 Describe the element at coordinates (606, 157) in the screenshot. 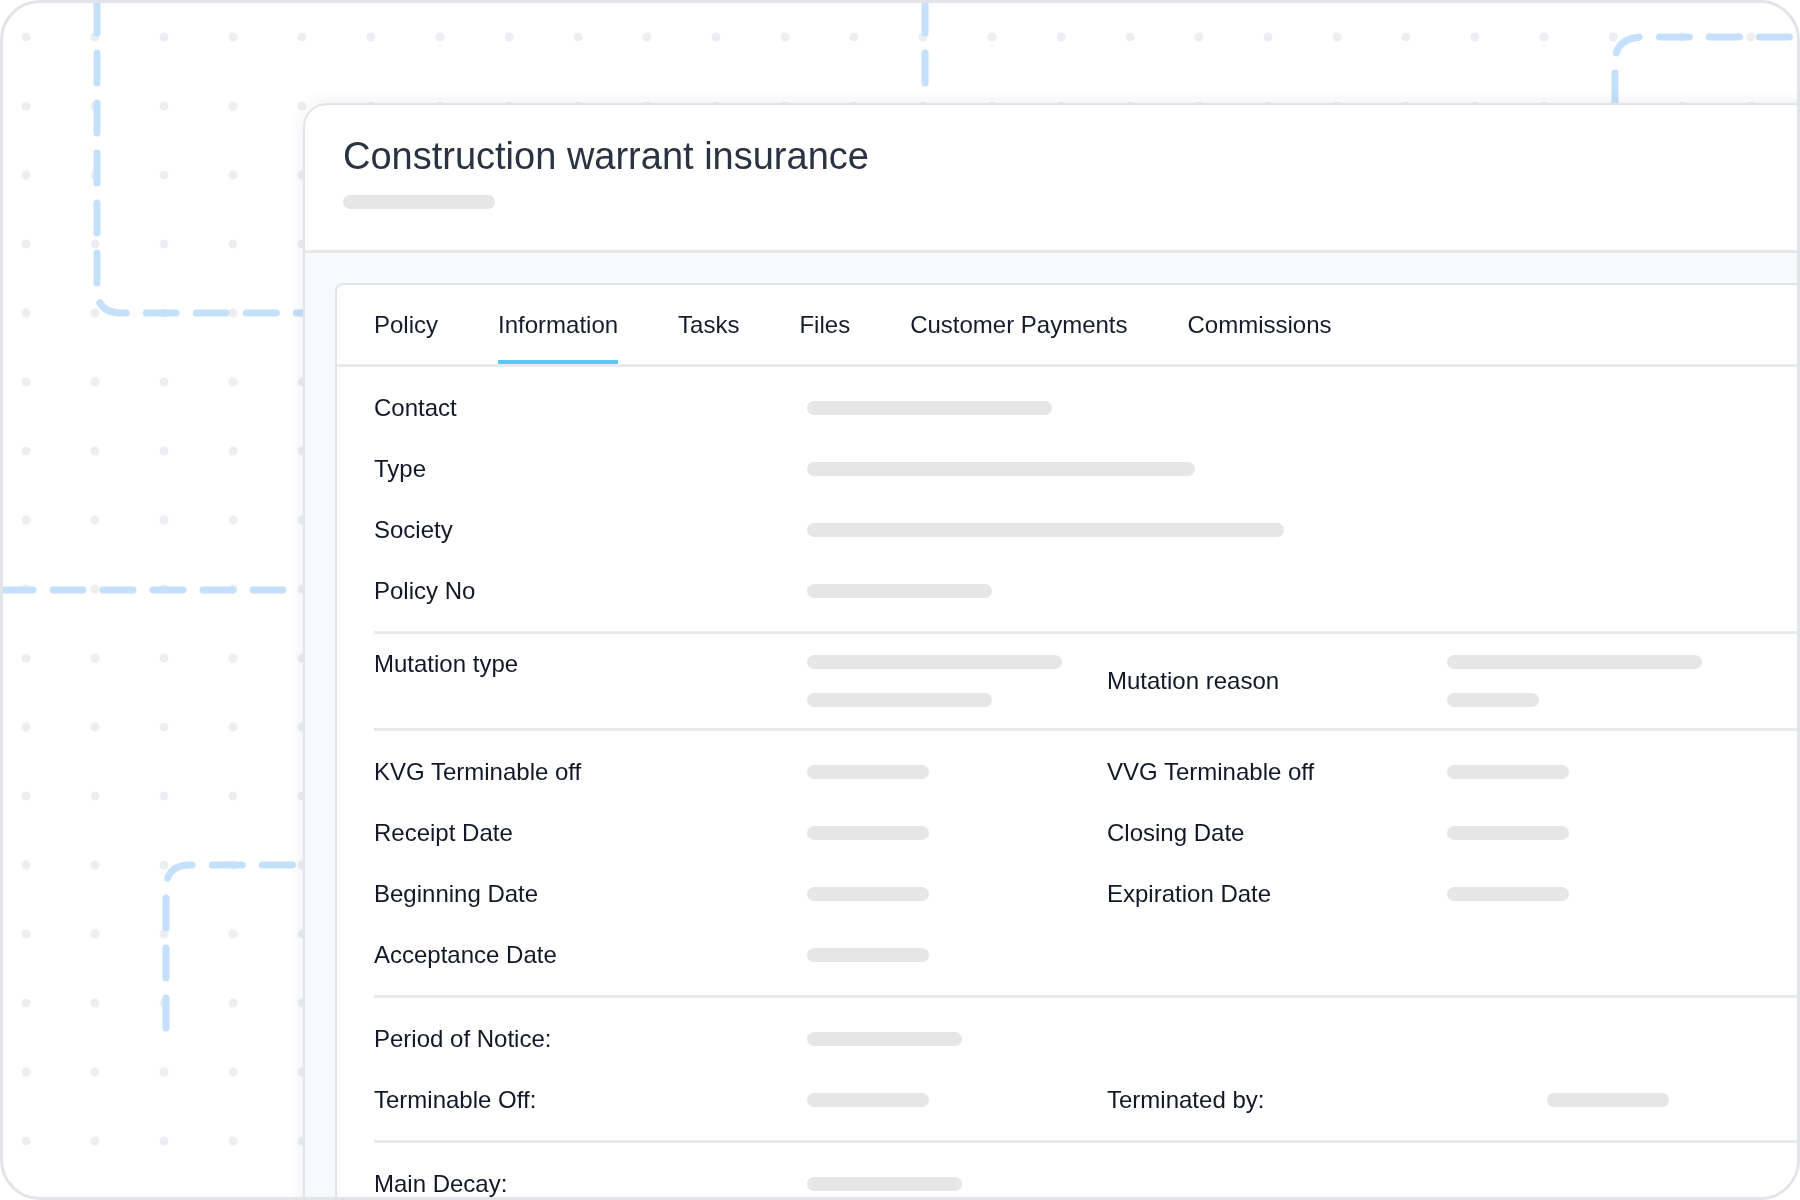

I see `card-title: Construction warrant insurance` at that location.